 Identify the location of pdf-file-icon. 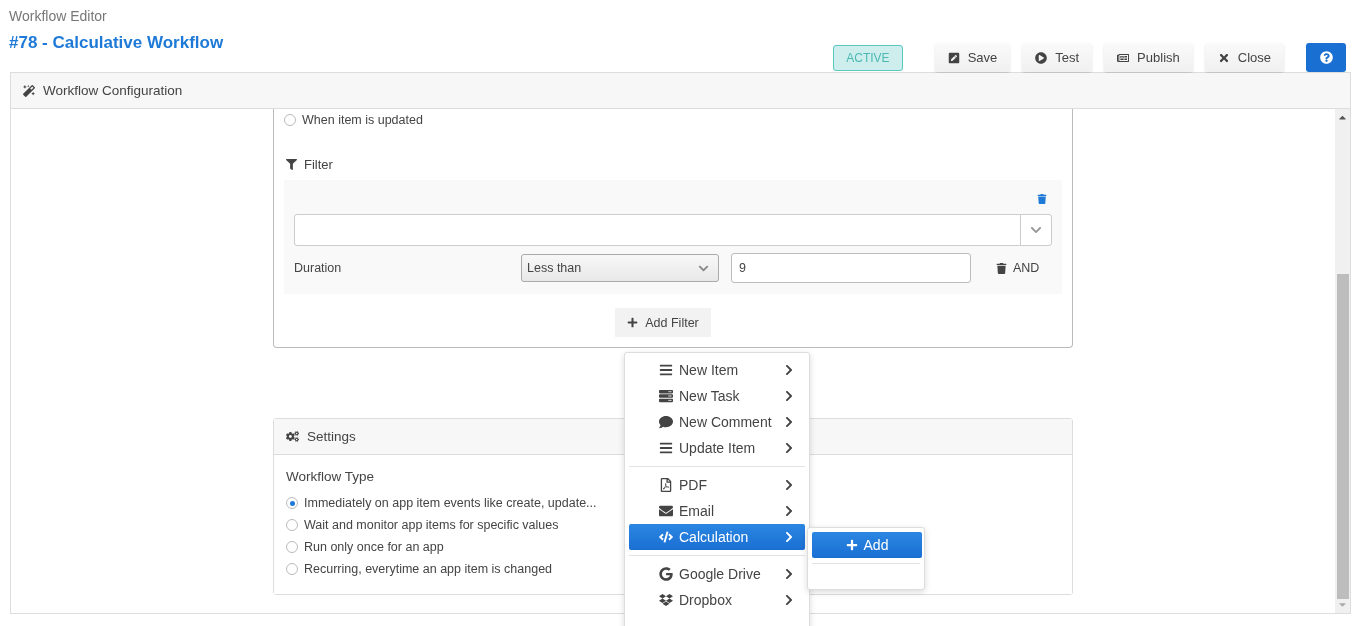
(666, 485).